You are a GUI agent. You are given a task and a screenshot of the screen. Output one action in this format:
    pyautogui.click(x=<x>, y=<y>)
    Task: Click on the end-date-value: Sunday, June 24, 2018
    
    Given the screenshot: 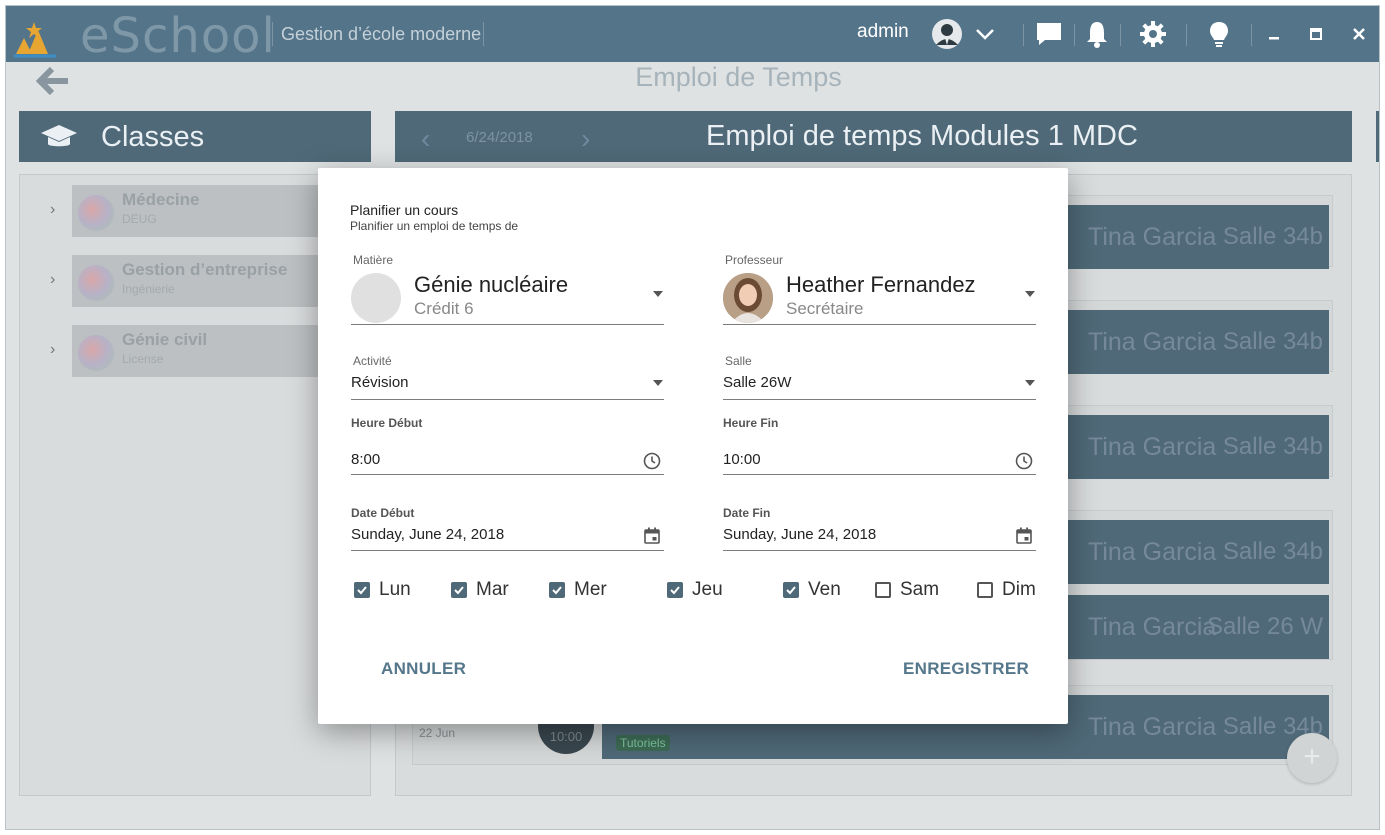 What is the action you would take?
    pyautogui.click(x=799, y=534)
    